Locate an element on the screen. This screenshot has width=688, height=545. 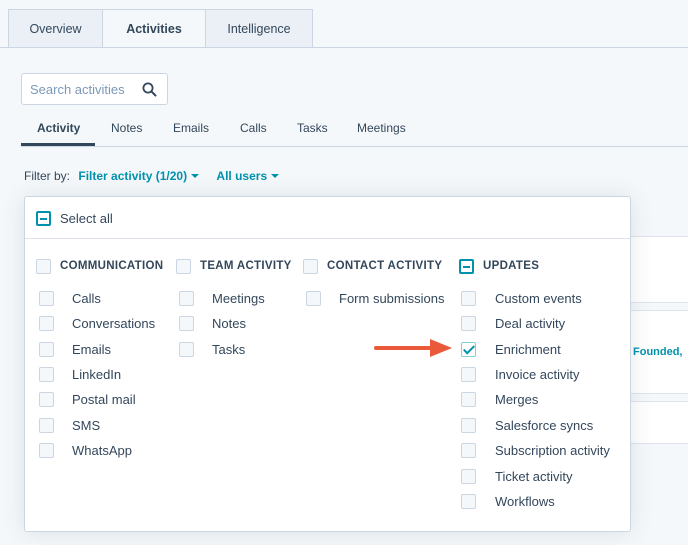
filter-label: Filter by: is located at coordinates (47, 176).